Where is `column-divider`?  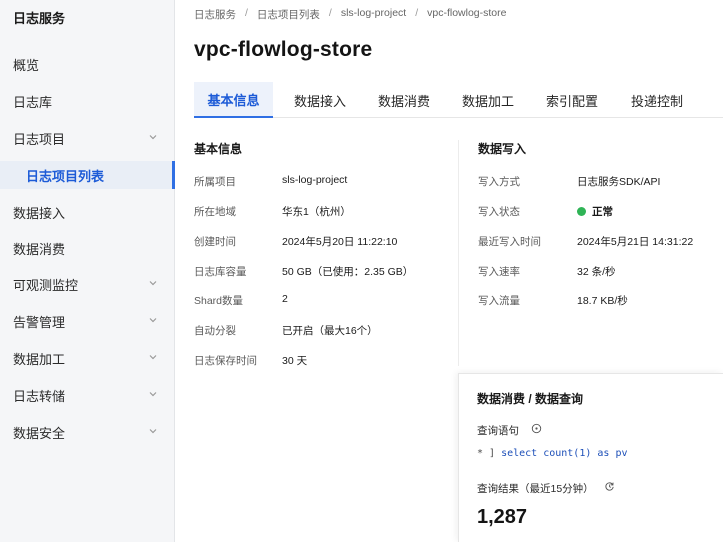
column-divider is located at coordinates (458, 253).